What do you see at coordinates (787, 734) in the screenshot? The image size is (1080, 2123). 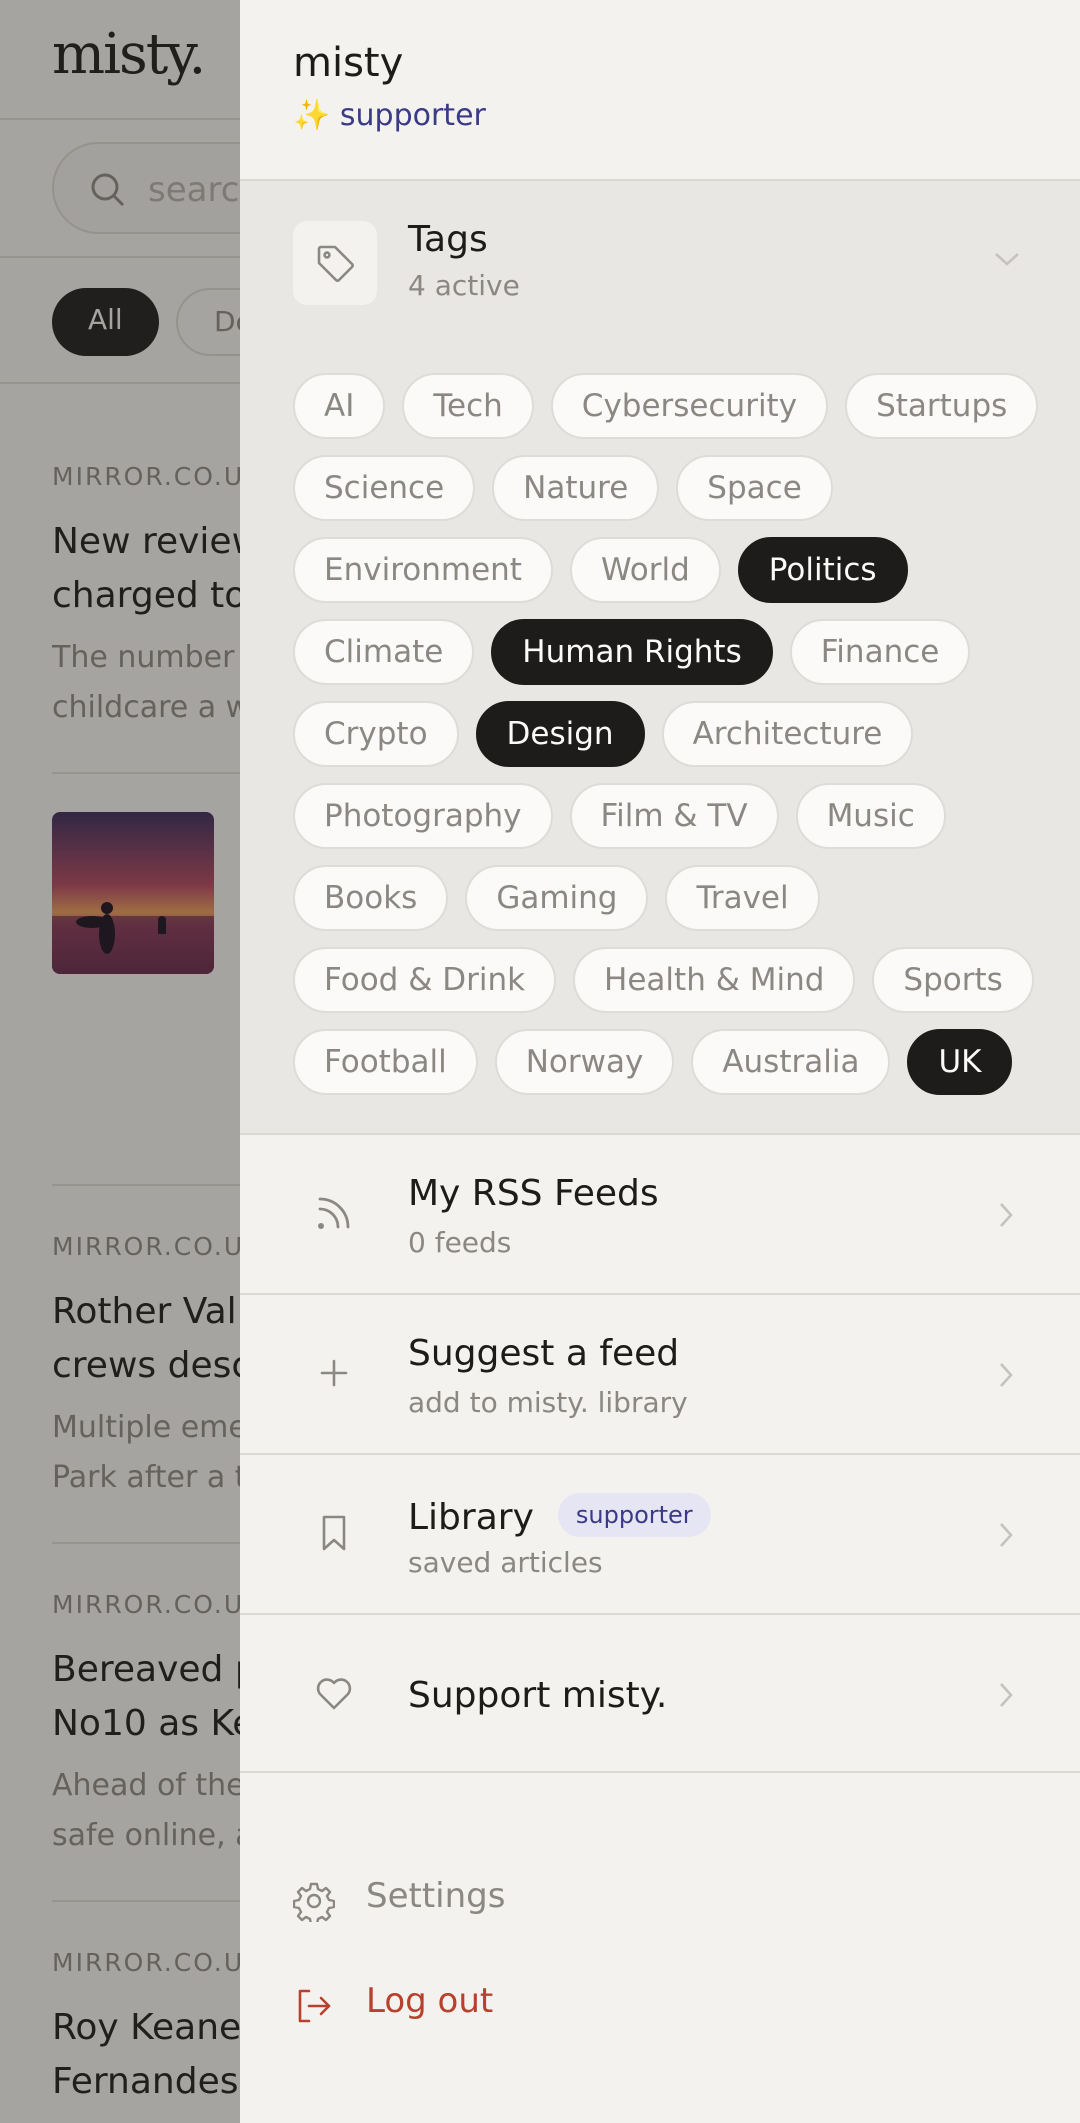 I see `tag-chip-architecture: Architecture` at bounding box center [787, 734].